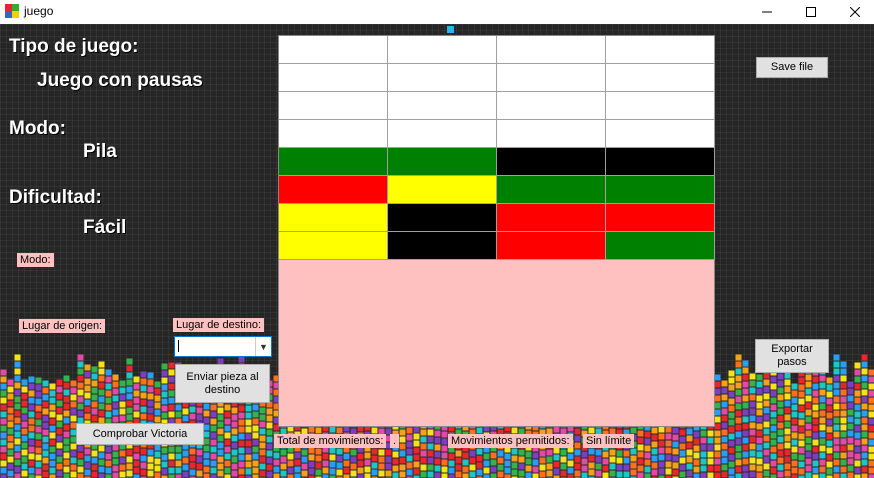 Image resolution: width=874 pixels, height=478 pixels. Describe the element at coordinates (792, 356) in the screenshot. I see `exportar-pasos-button: Exportar pasos` at that location.